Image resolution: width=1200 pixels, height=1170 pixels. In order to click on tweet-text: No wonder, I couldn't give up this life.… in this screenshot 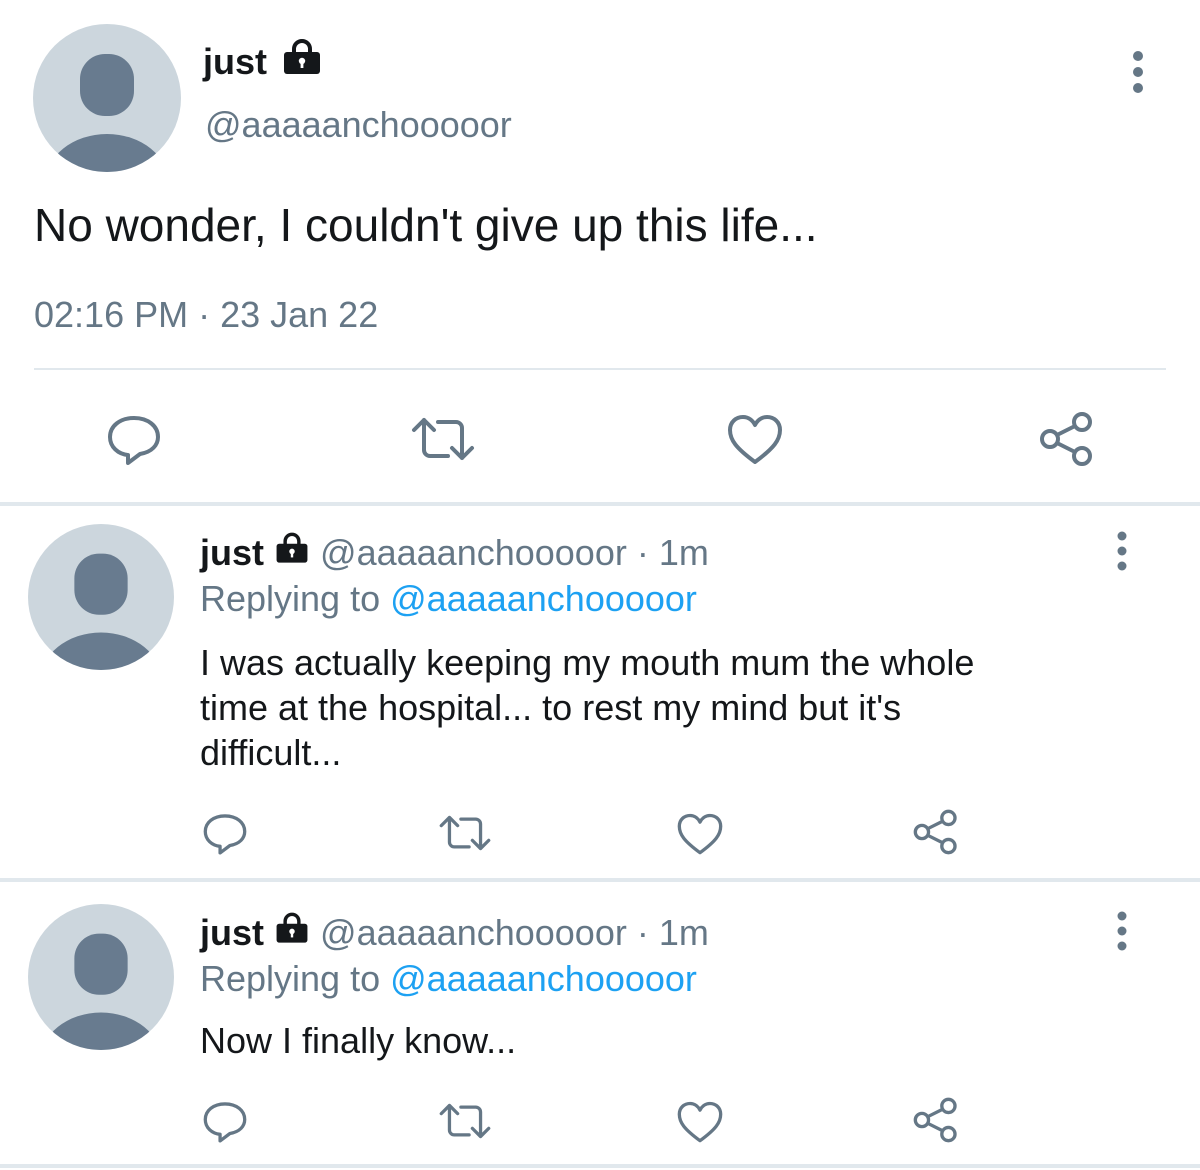, I will do `click(426, 225)`.